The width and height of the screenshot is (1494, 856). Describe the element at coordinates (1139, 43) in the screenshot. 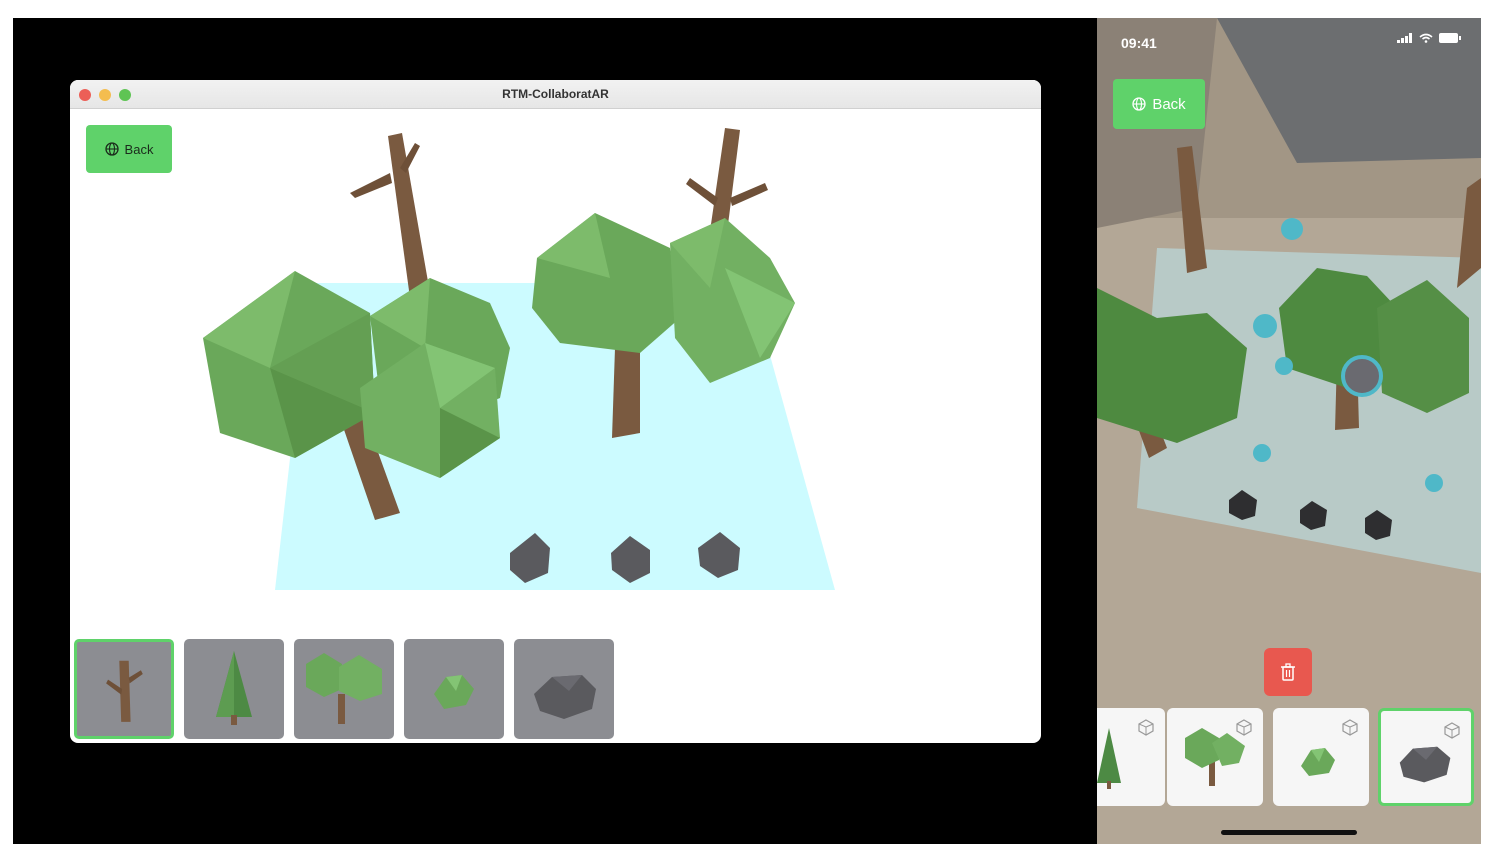

I see `status-time: 09:41` at that location.